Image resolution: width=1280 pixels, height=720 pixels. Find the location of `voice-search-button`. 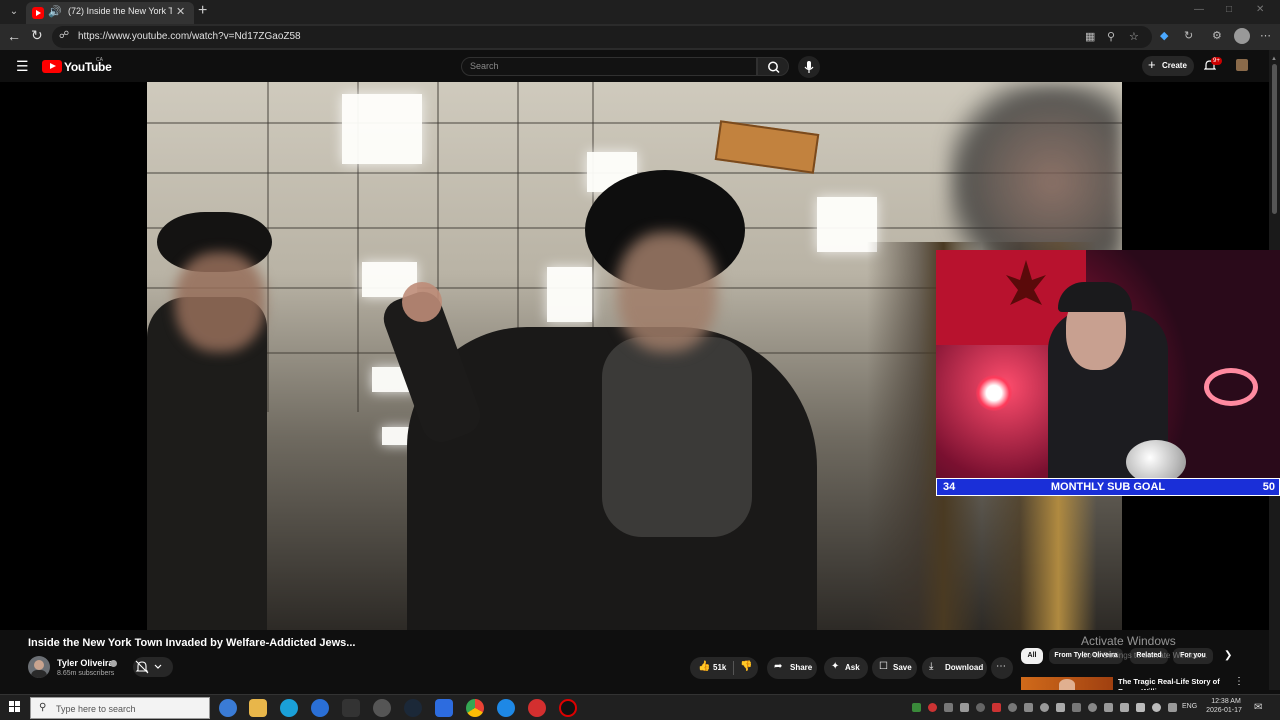

voice-search-button is located at coordinates (809, 67).